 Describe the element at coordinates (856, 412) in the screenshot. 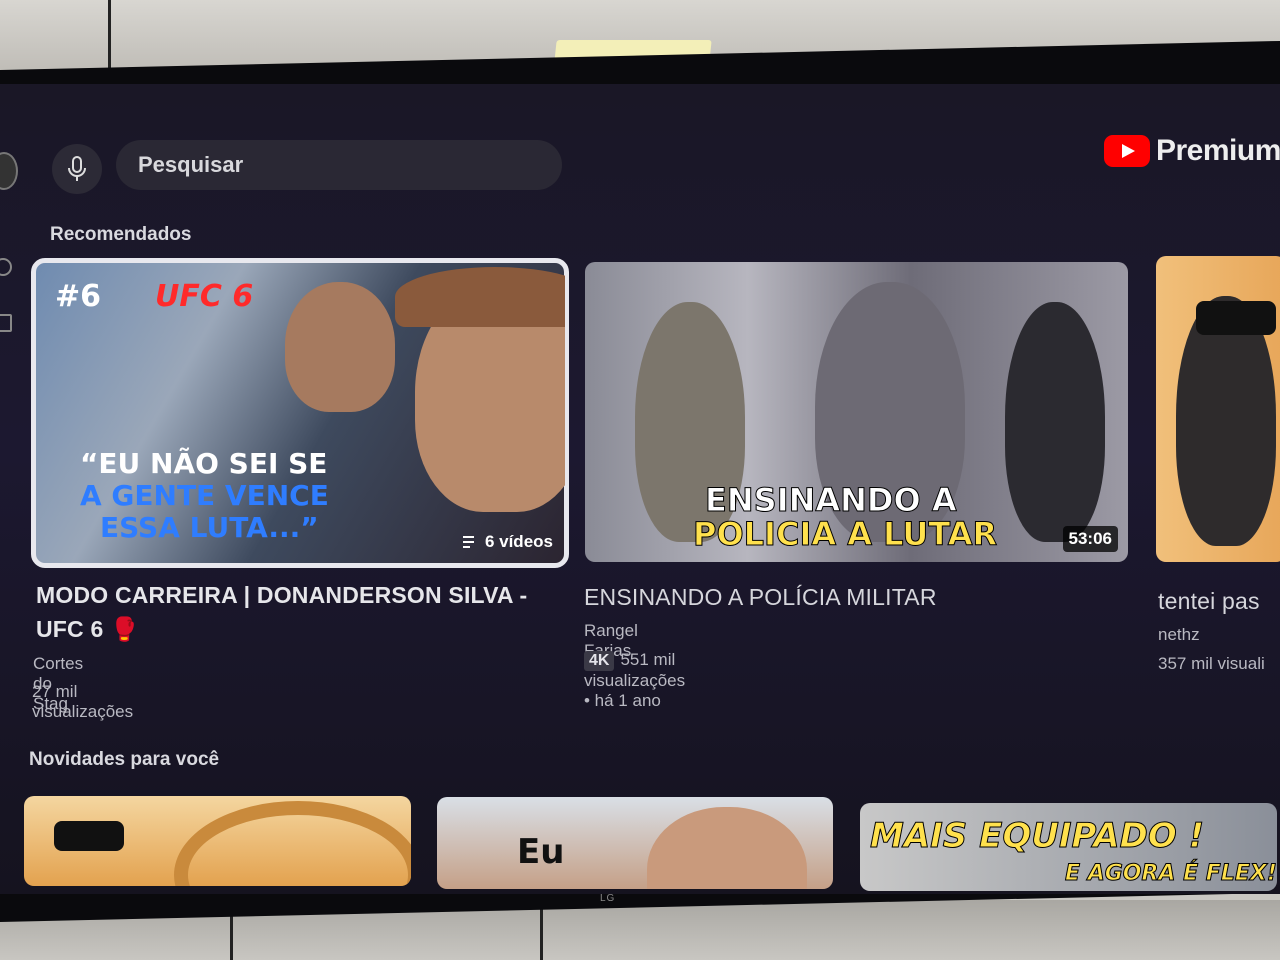

I see `video-thumbnail: ENSINANDO A POLICIA A LUTAR 53:06` at that location.